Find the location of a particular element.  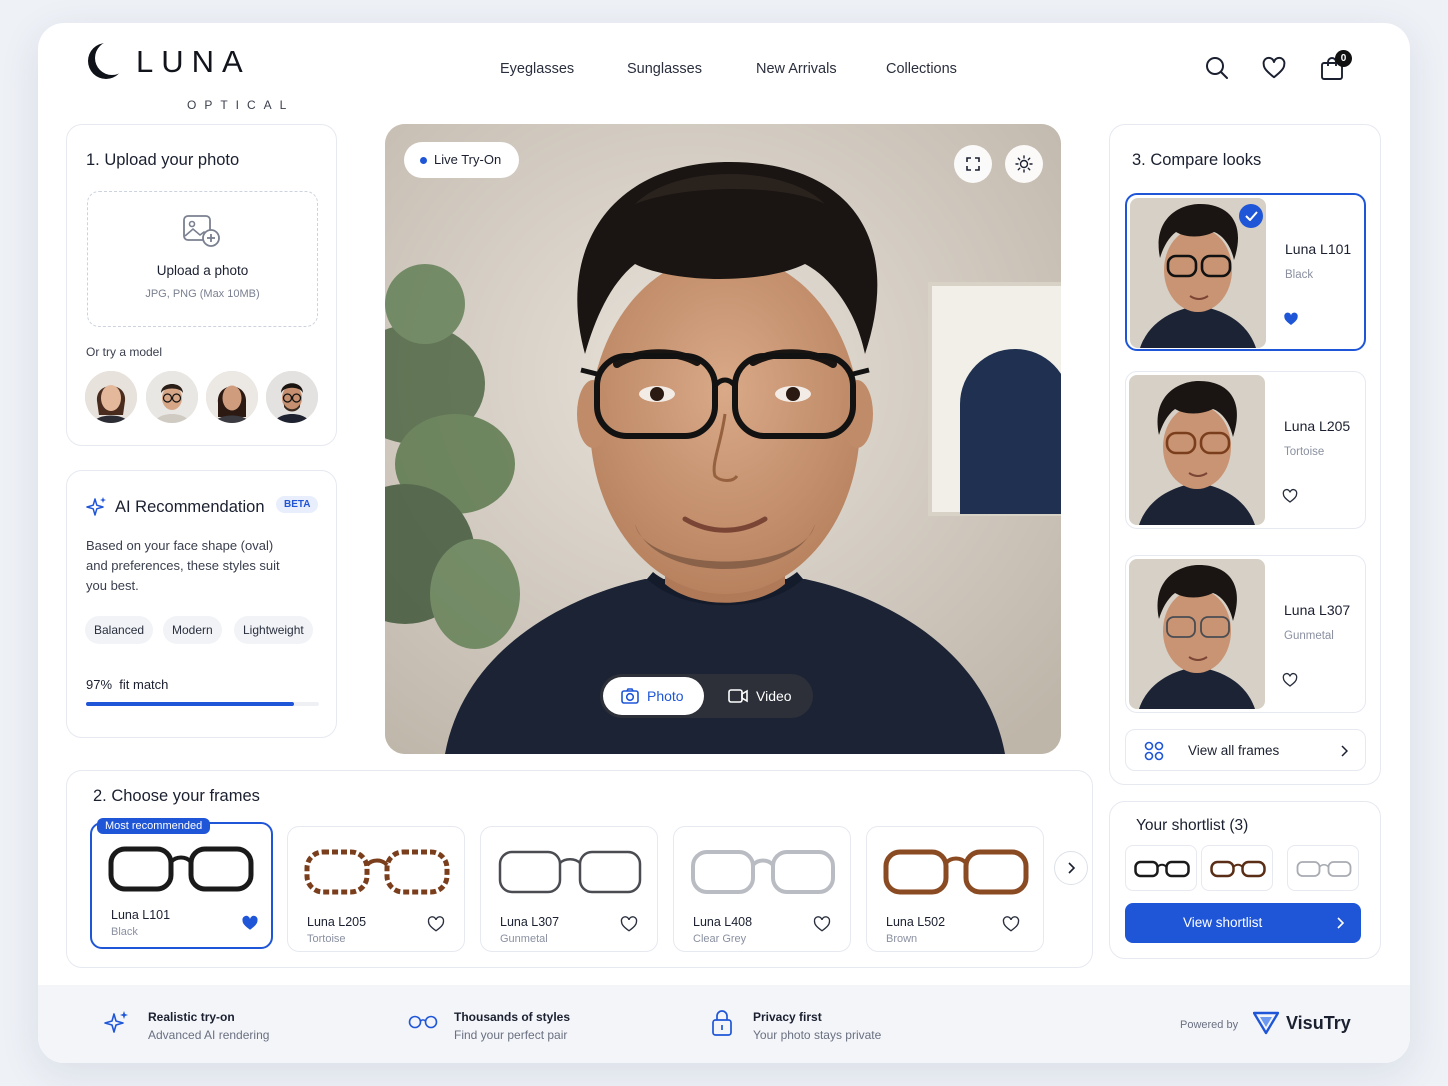

frames-next-button is located at coordinates (1071, 868).